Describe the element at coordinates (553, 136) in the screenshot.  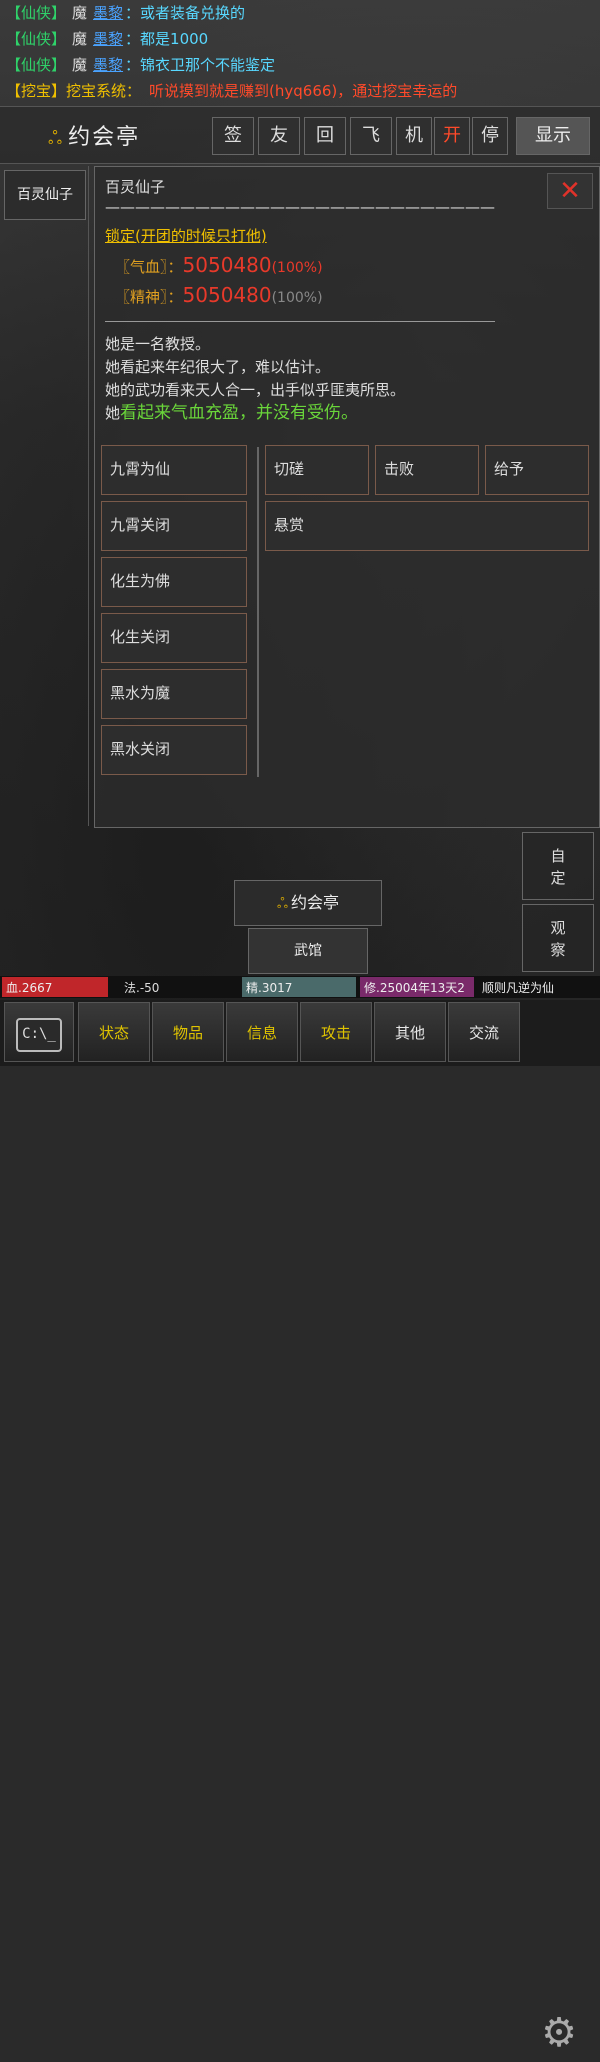
I see `show-button: 显示` at that location.